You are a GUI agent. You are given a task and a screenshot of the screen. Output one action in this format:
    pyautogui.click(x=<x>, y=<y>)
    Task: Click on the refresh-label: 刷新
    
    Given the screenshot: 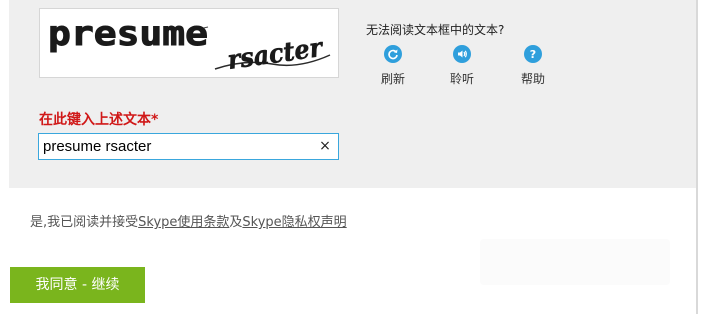 What is the action you would take?
    pyautogui.click(x=392, y=79)
    